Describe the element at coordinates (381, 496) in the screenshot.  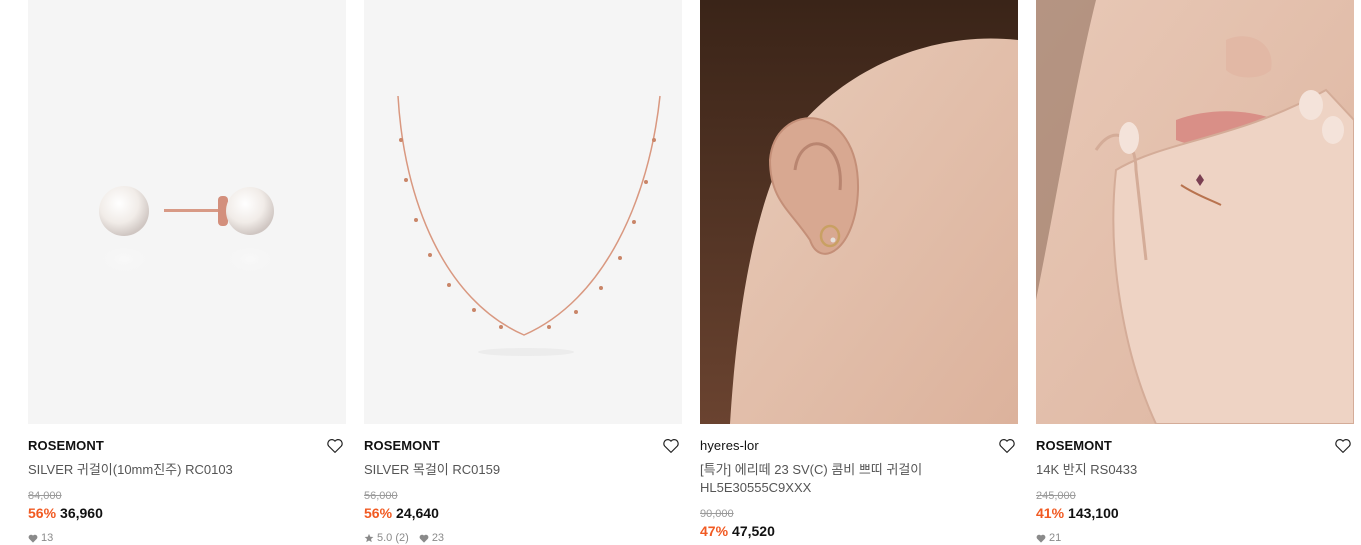
I see `original-price: 56,000` at that location.